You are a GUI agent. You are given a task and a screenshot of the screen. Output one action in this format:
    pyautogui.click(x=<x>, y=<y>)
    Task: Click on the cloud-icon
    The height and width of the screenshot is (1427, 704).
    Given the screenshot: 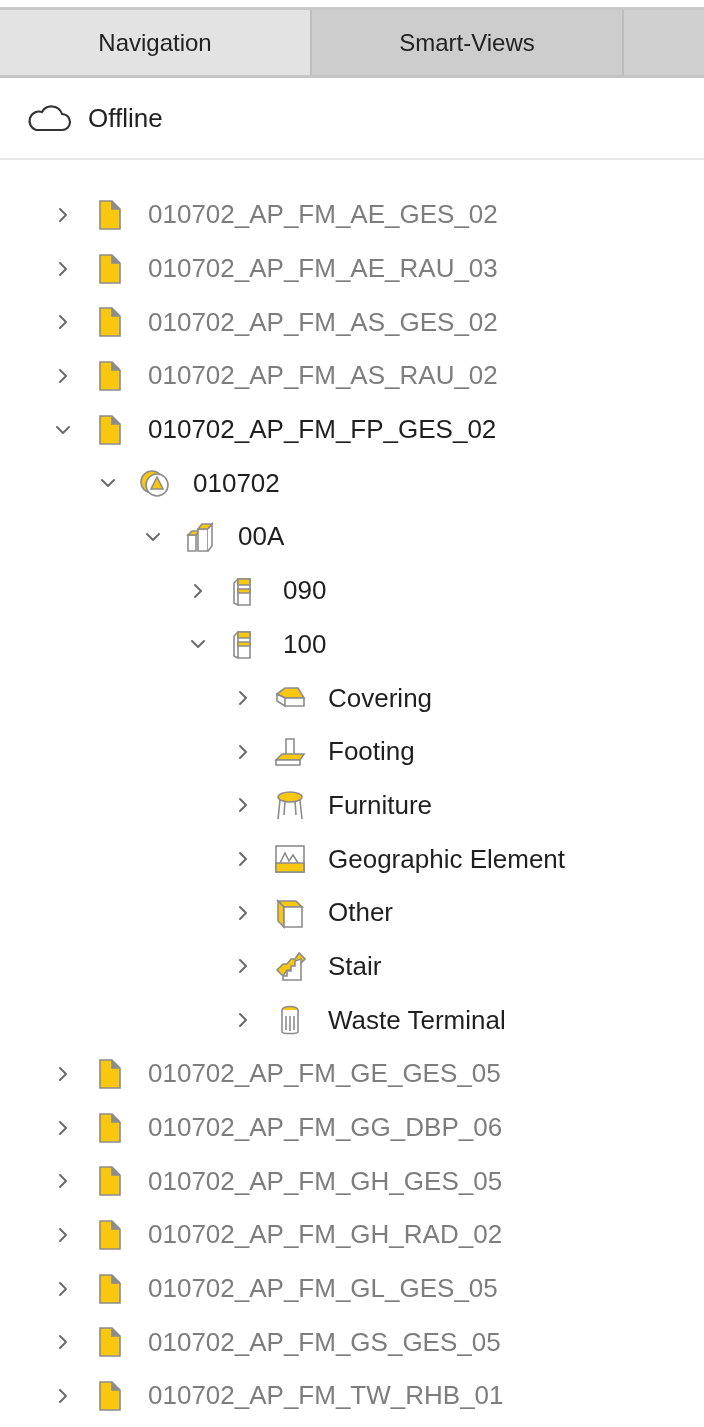 What is the action you would take?
    pyautogui.click(x=49, y=118)
    